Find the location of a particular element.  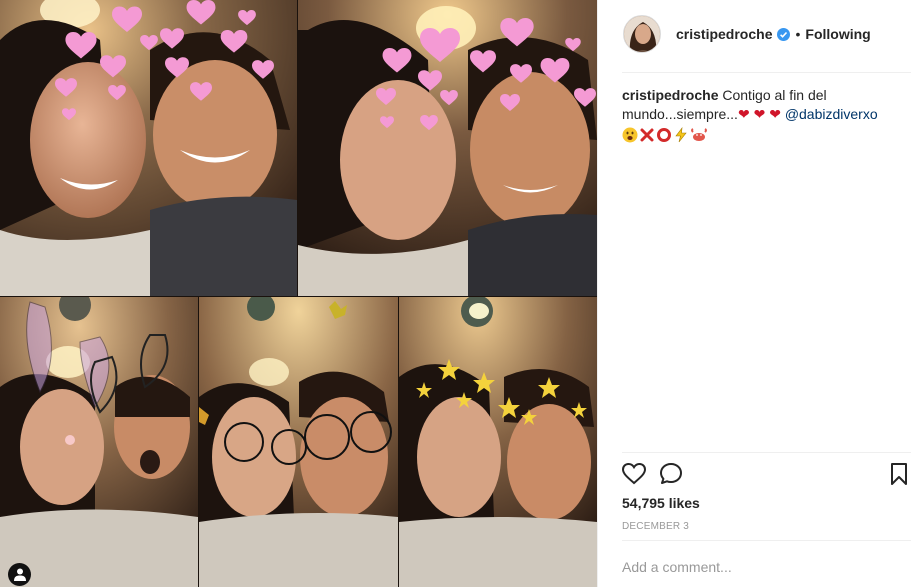

photo-tile-glasses is located at coordinates (298, 442).